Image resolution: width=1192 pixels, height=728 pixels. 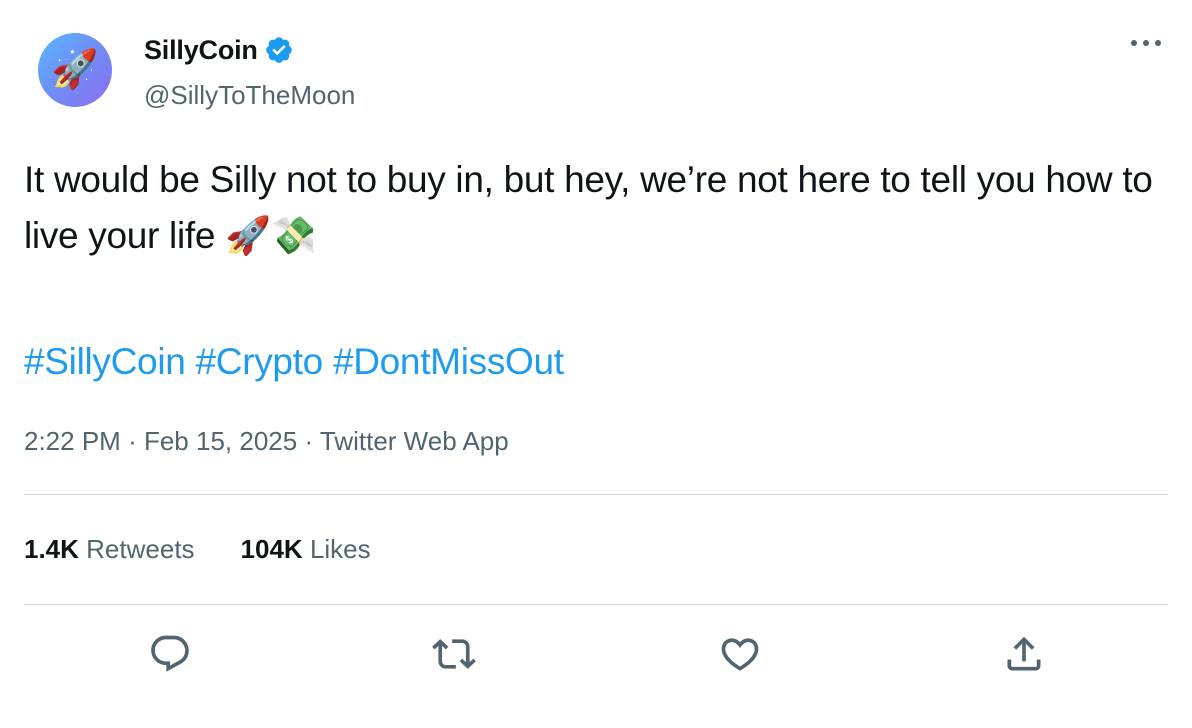 What do you see at coordinates (1146, 43) in the screenshot?
I see `more-options-icon` at bounding box center [1146, 43].